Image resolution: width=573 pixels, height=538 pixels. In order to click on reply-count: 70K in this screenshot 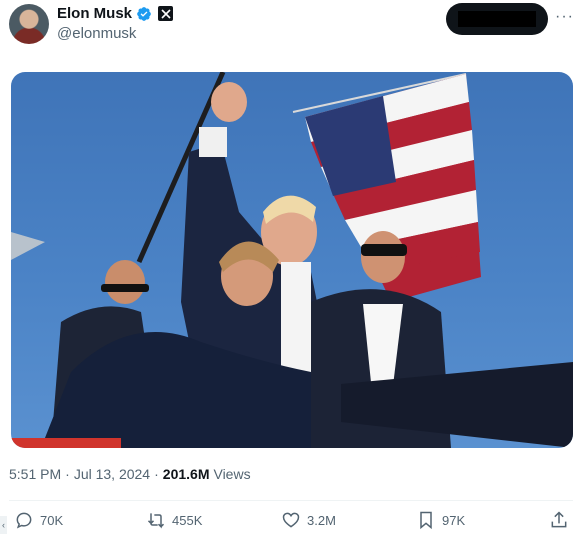, I will do `click(52, 520)`.